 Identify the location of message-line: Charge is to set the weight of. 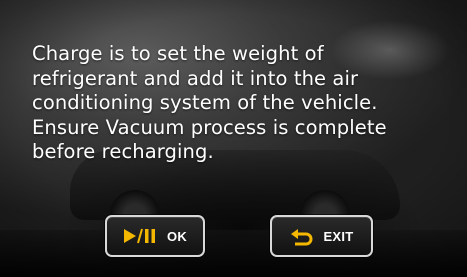
(178, 53).